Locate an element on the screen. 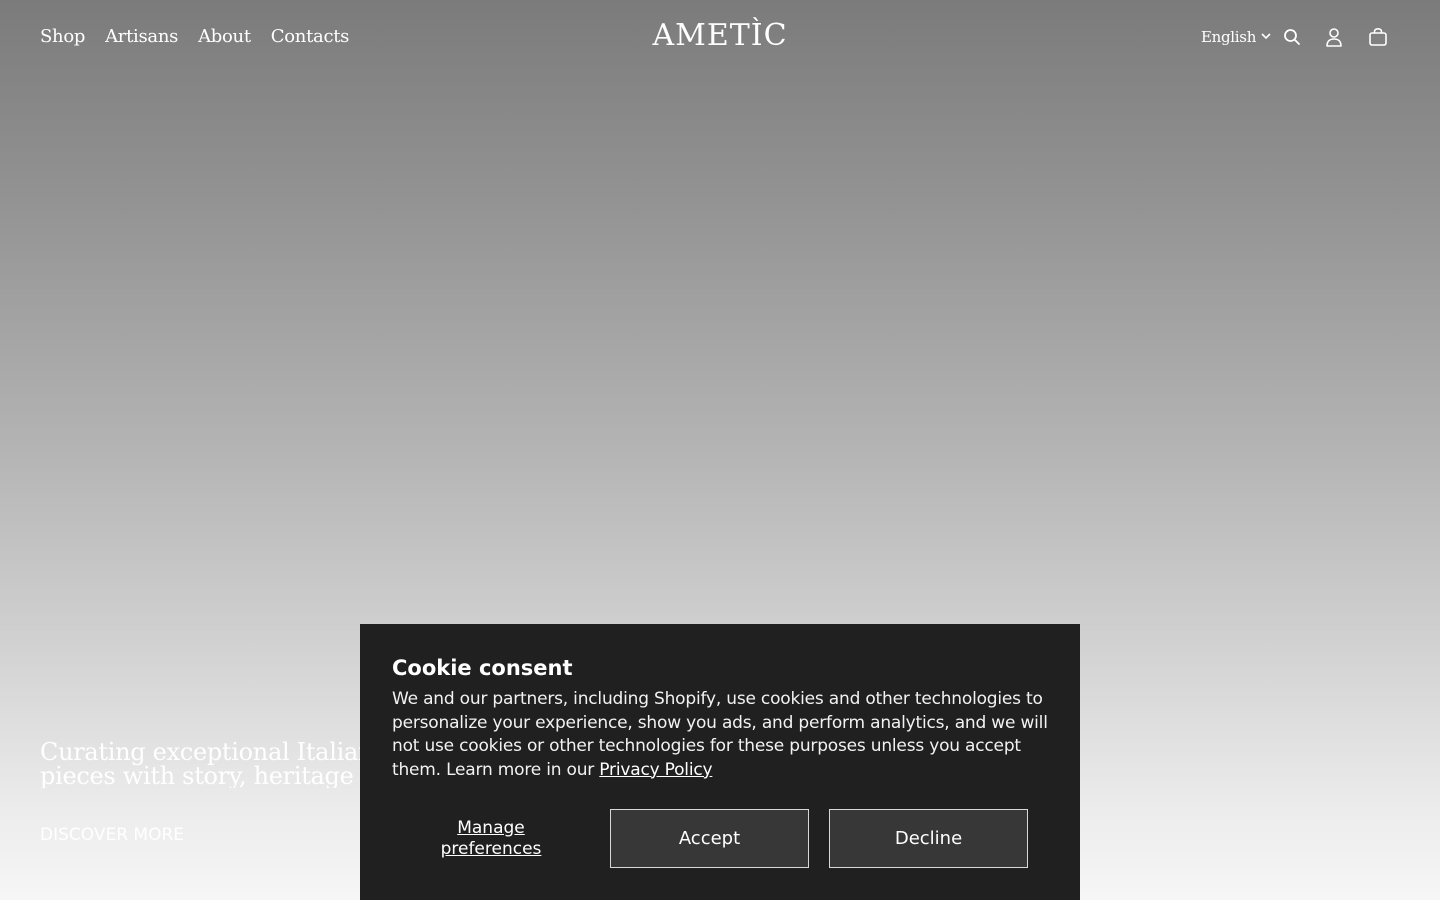 Image resolution: width=1440 pixels, height=900 pixels. language-label: English is located at coordinates (1229, 37).